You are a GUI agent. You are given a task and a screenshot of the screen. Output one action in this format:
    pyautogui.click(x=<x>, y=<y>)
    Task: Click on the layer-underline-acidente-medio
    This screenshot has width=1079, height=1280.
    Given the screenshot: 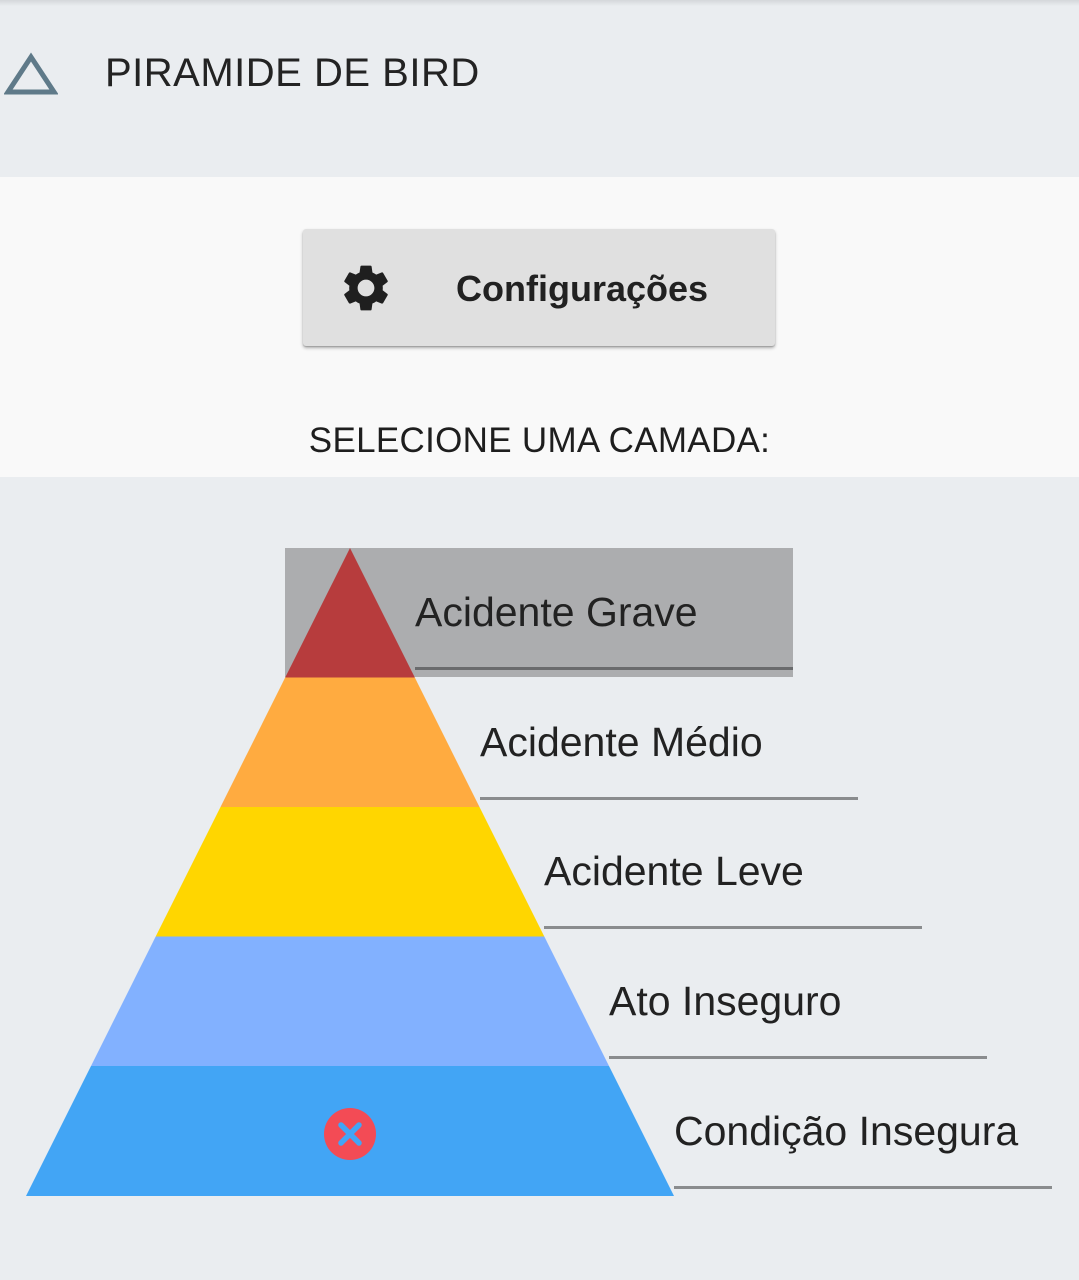 What is the action you would take?
    pyautogui.click(x=669, y=798)
    